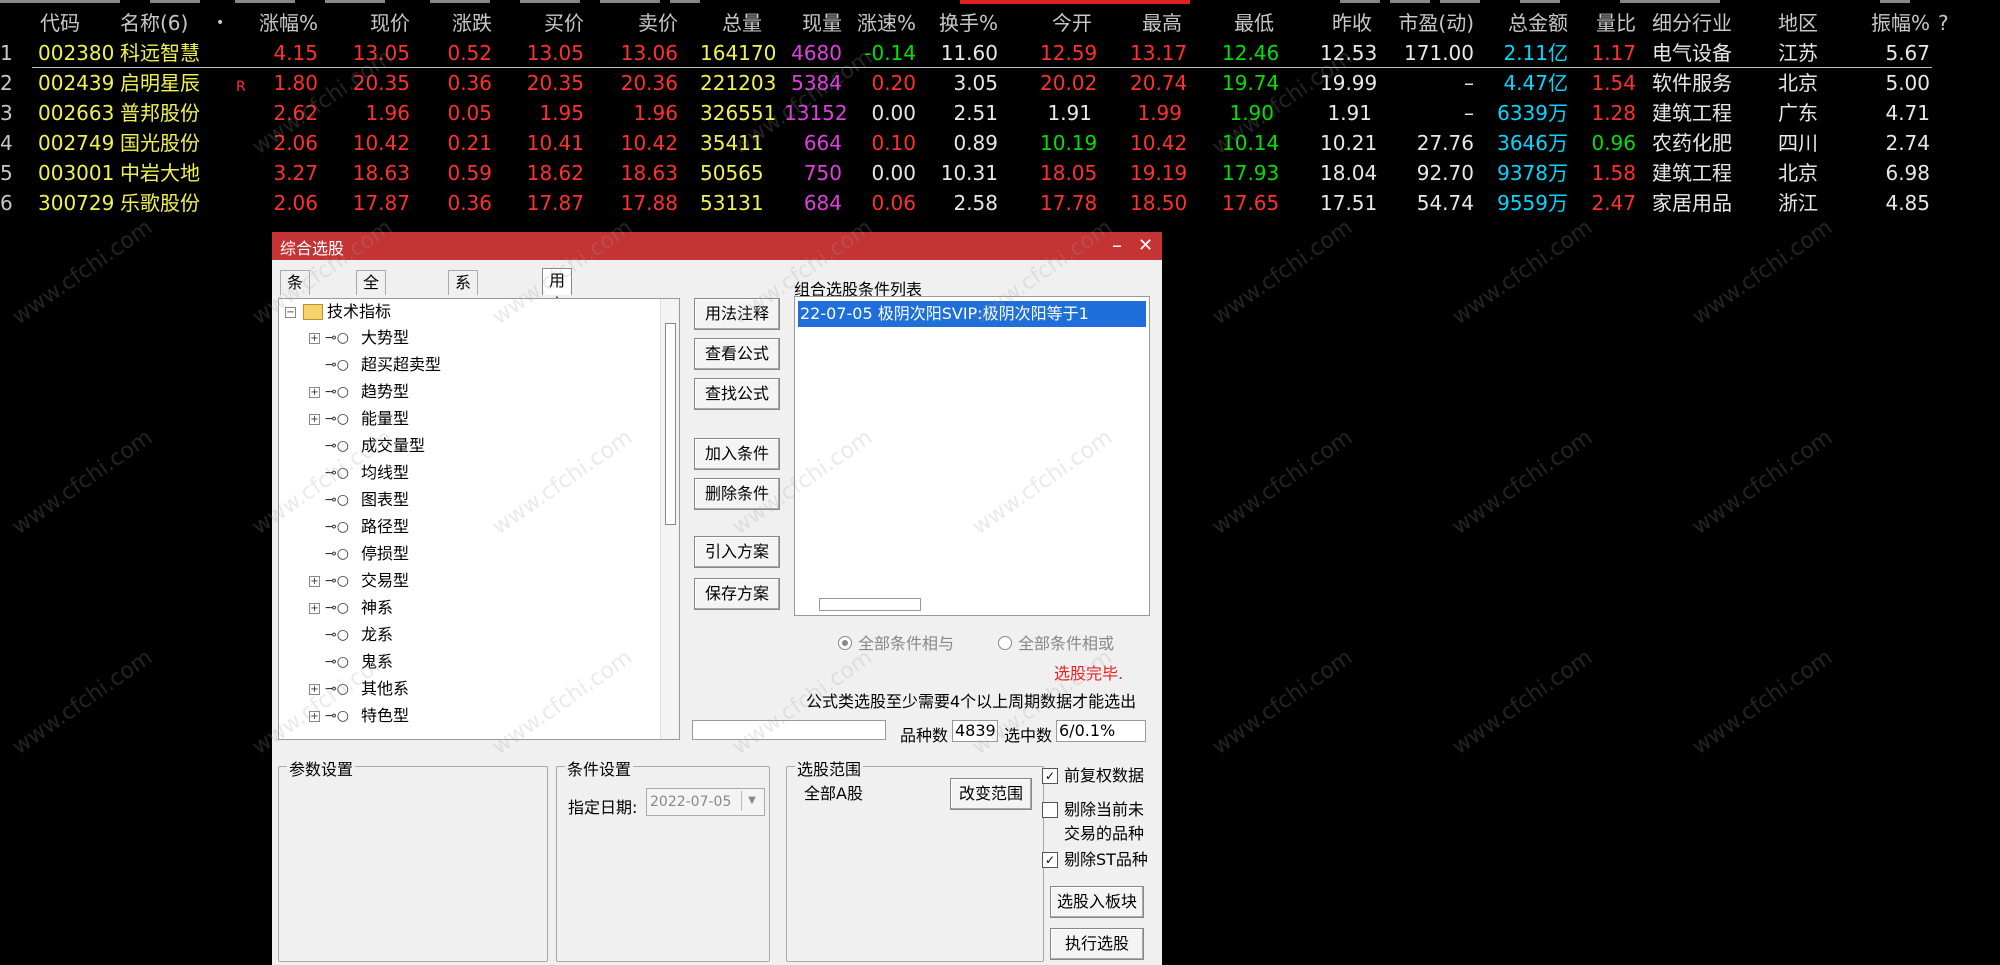  What do you see at coordinates (670, 424) in the screenshot?
I see `scrollbar-thumb` at bounding box center [670, 424].